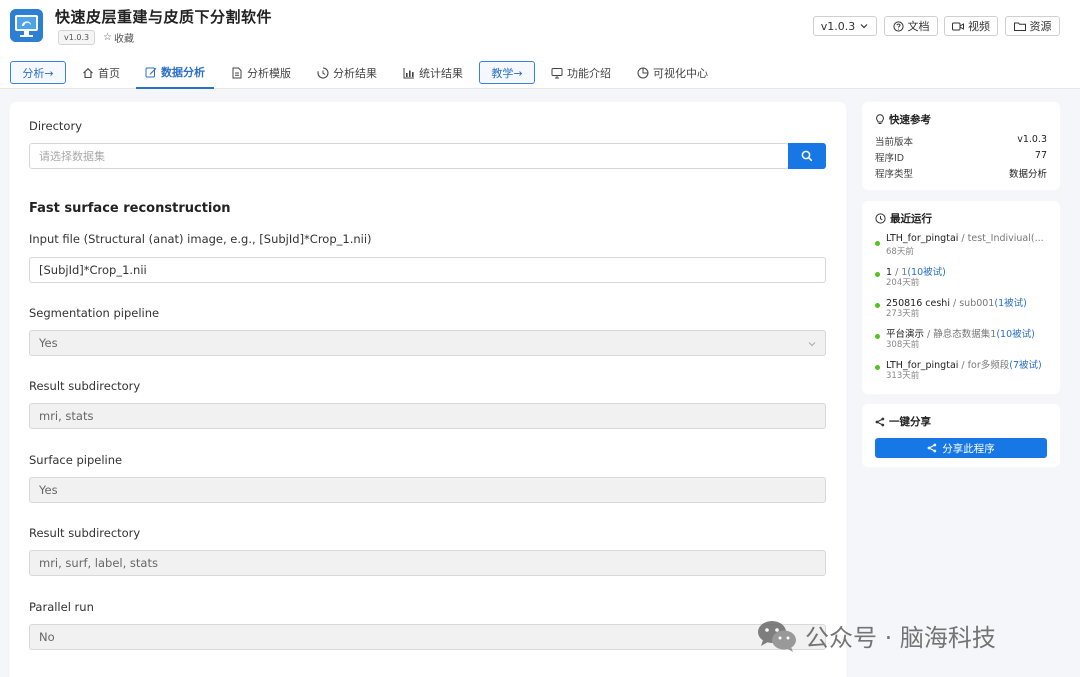 The width and height of the screenshot is (1080, 677). What do you see at coordinates (56, 126) in the screenshot?
I see `directory-label: Directory` at bounding box center [56, 126].